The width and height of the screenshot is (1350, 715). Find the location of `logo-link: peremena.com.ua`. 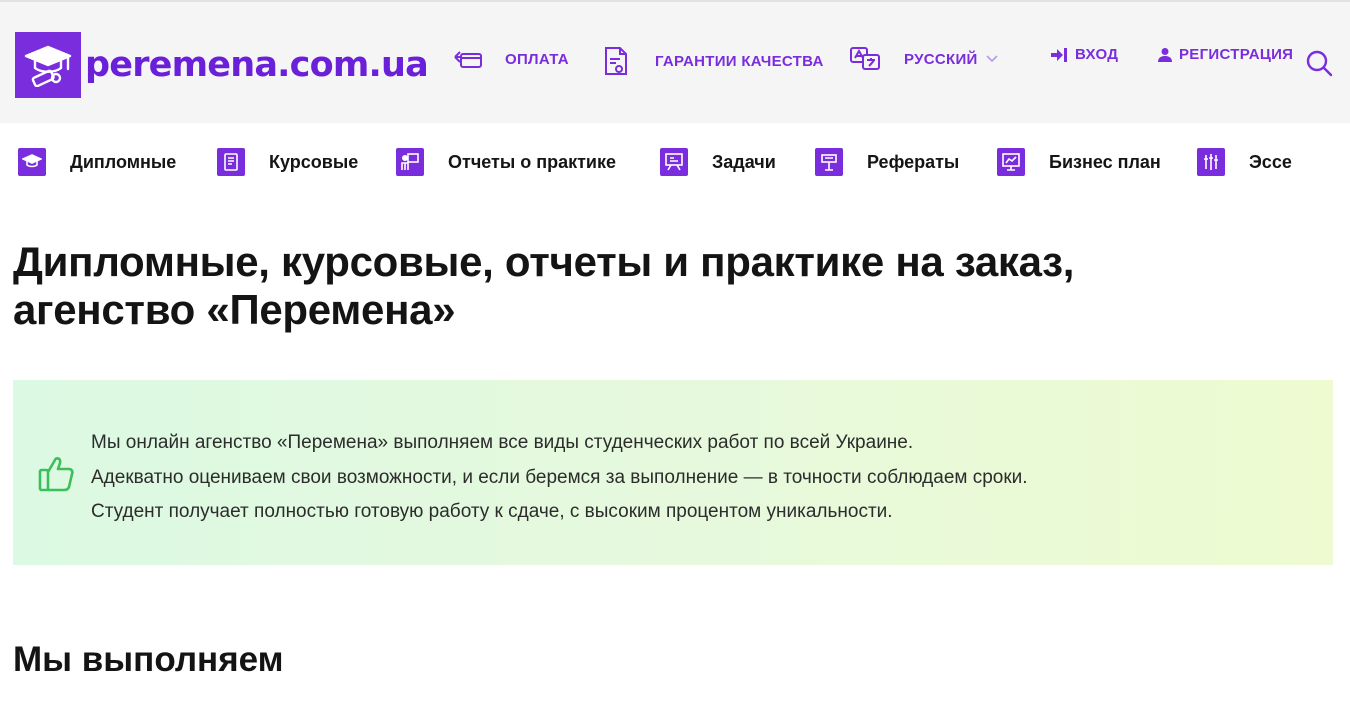

logo-link: peremena.com.ua is located at coordinates (222, 65).